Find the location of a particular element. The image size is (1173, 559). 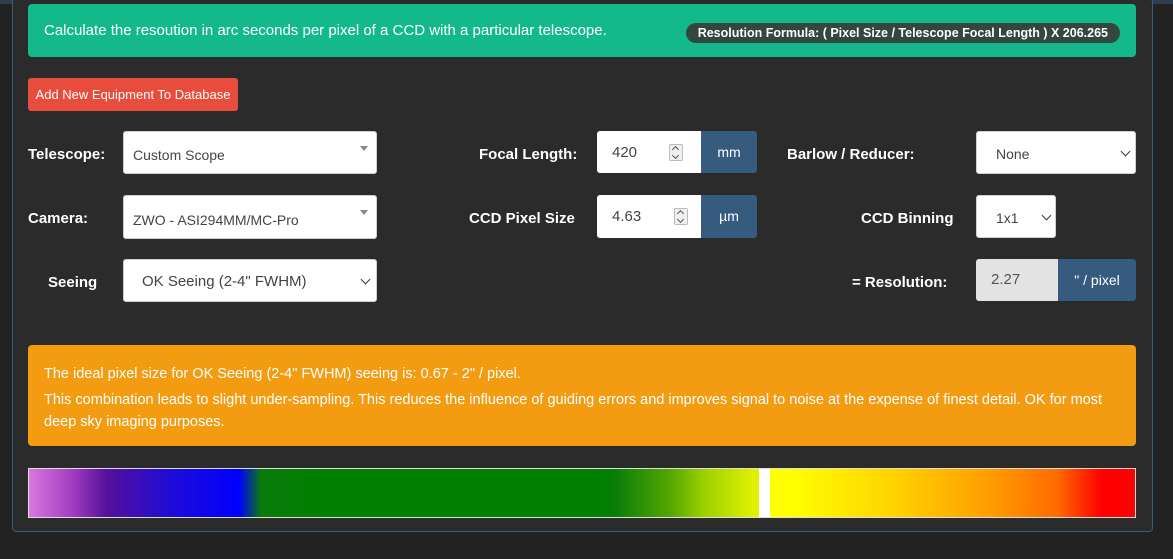

seeing-value: OK Seeing (2-4" FWHM) is located at coordinates (224, 281).